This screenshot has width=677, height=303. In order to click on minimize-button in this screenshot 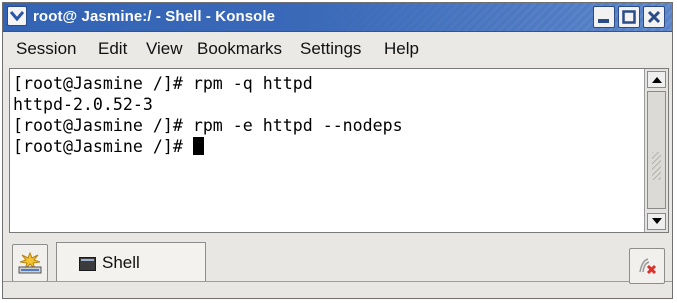, I will do `click(604, 17)`.